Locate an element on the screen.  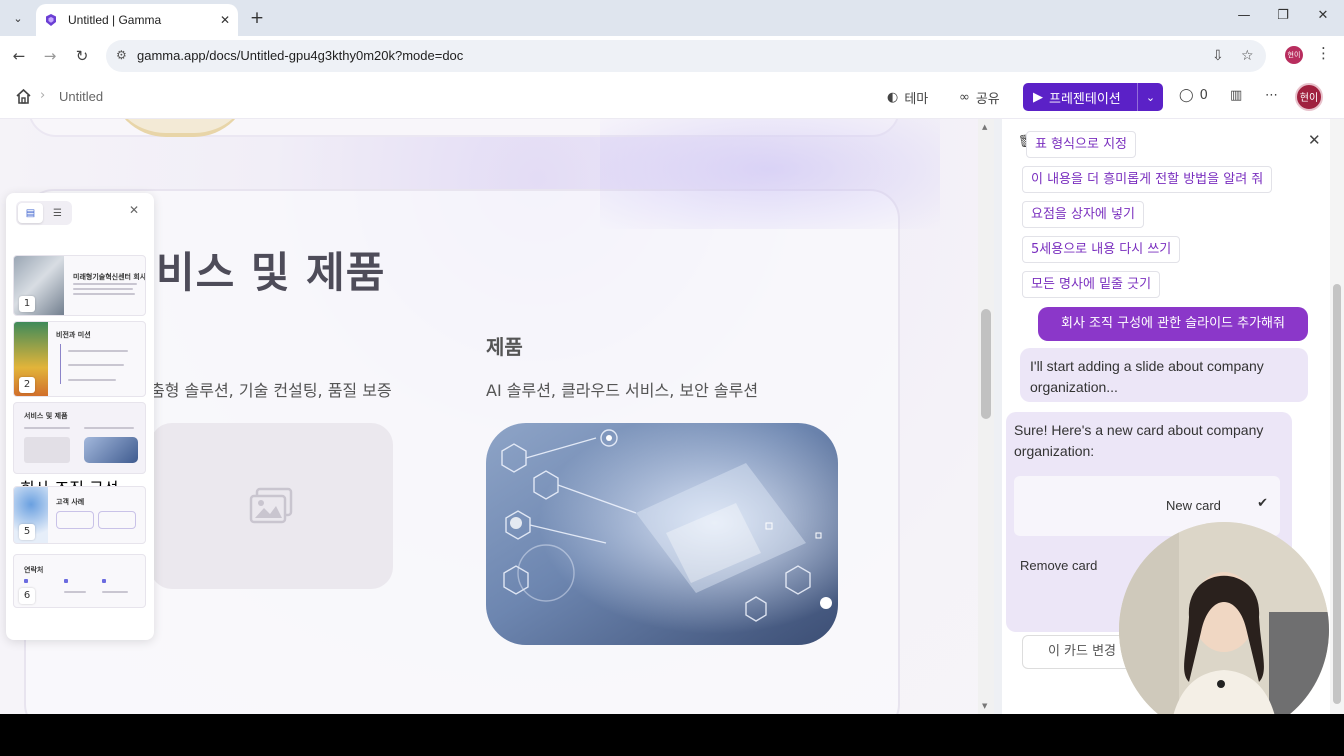
link-icon: ∞ is located at coordinates (964, 97).